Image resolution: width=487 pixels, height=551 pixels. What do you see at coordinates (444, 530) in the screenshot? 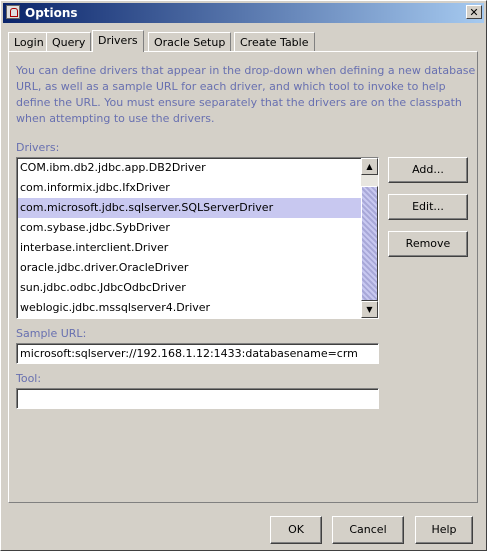
I see `help-button: Help` at bounding box center [444, 530].